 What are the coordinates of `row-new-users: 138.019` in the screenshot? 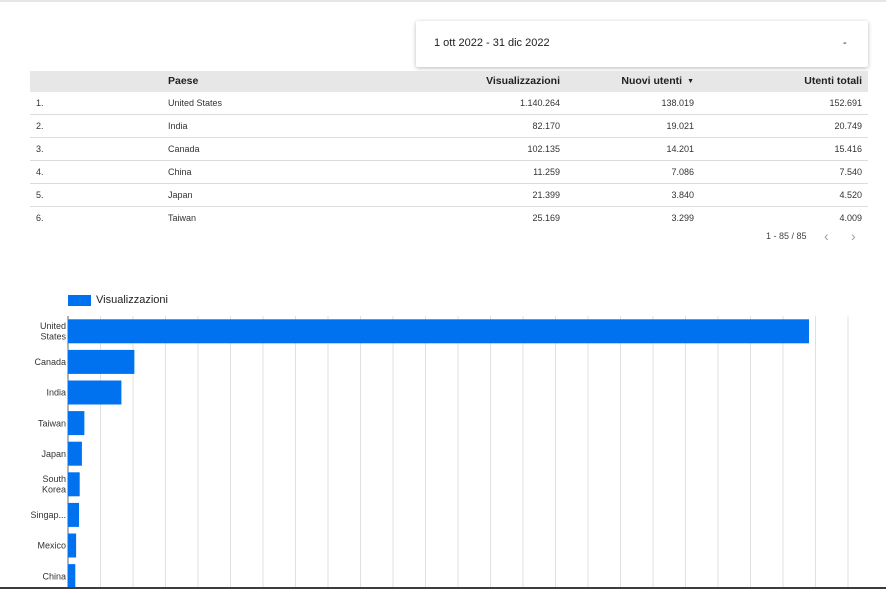 It's located at (677, 103).